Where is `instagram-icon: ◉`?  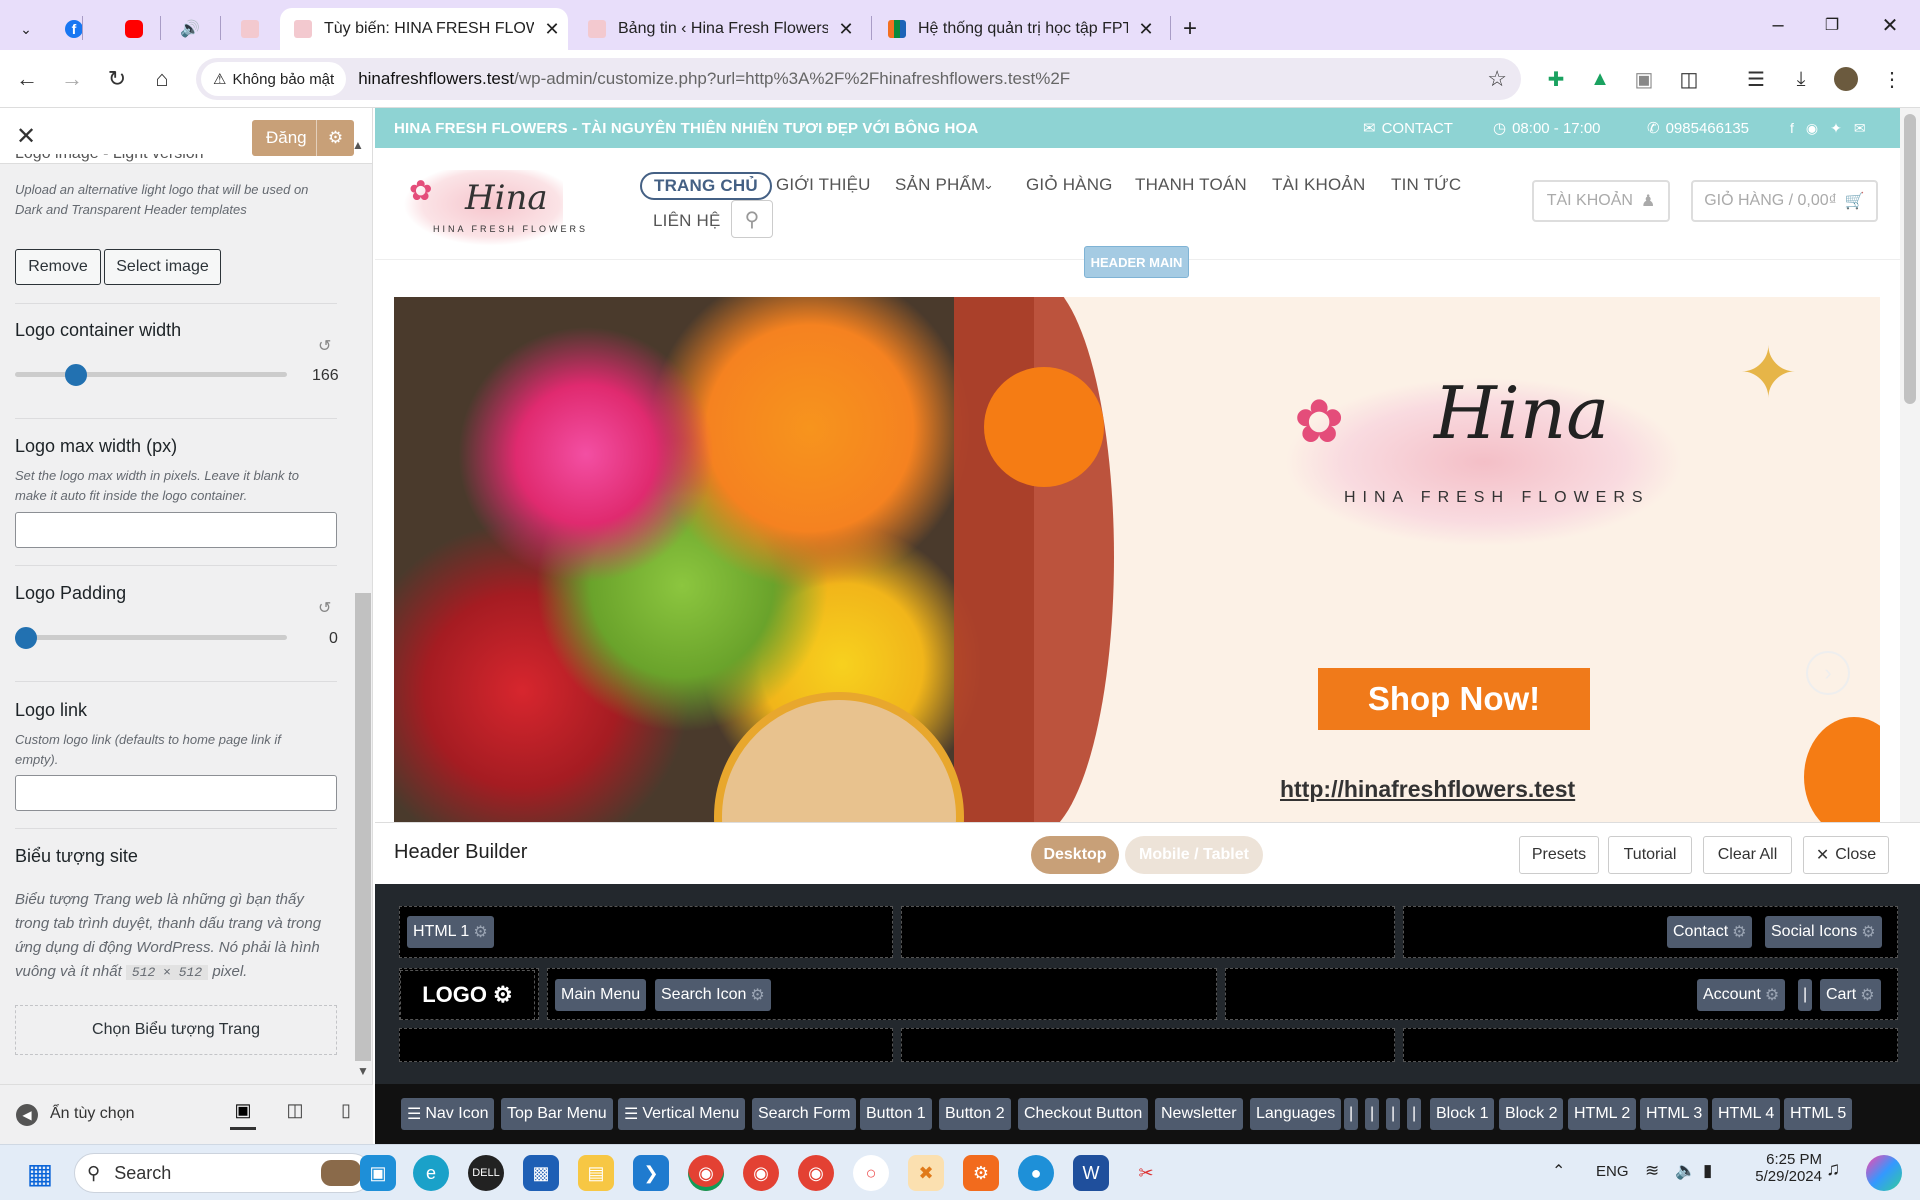 instagram-icon: ◉ is located at coordinates (1812, 128).